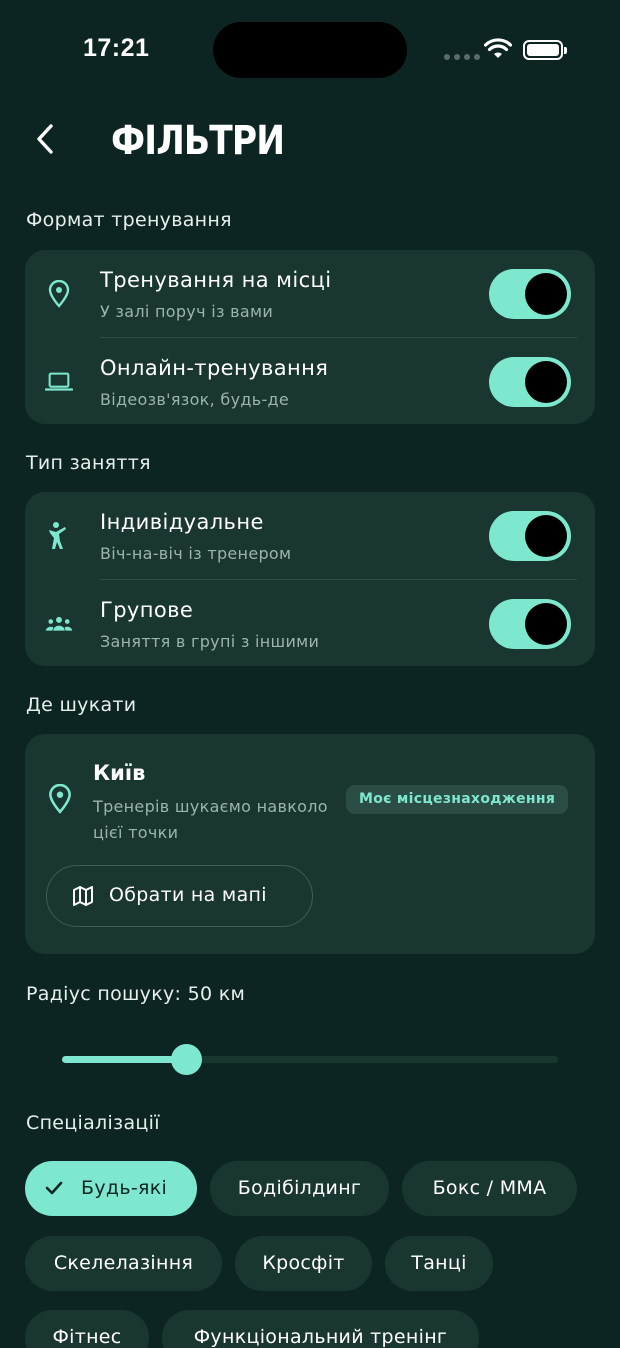 The width and height of the screenshot is (620, 1348). Describe the element at coordinates (123, 1263) in the screenshot. I see `chip-climbing: Скелелазіння` at that location.